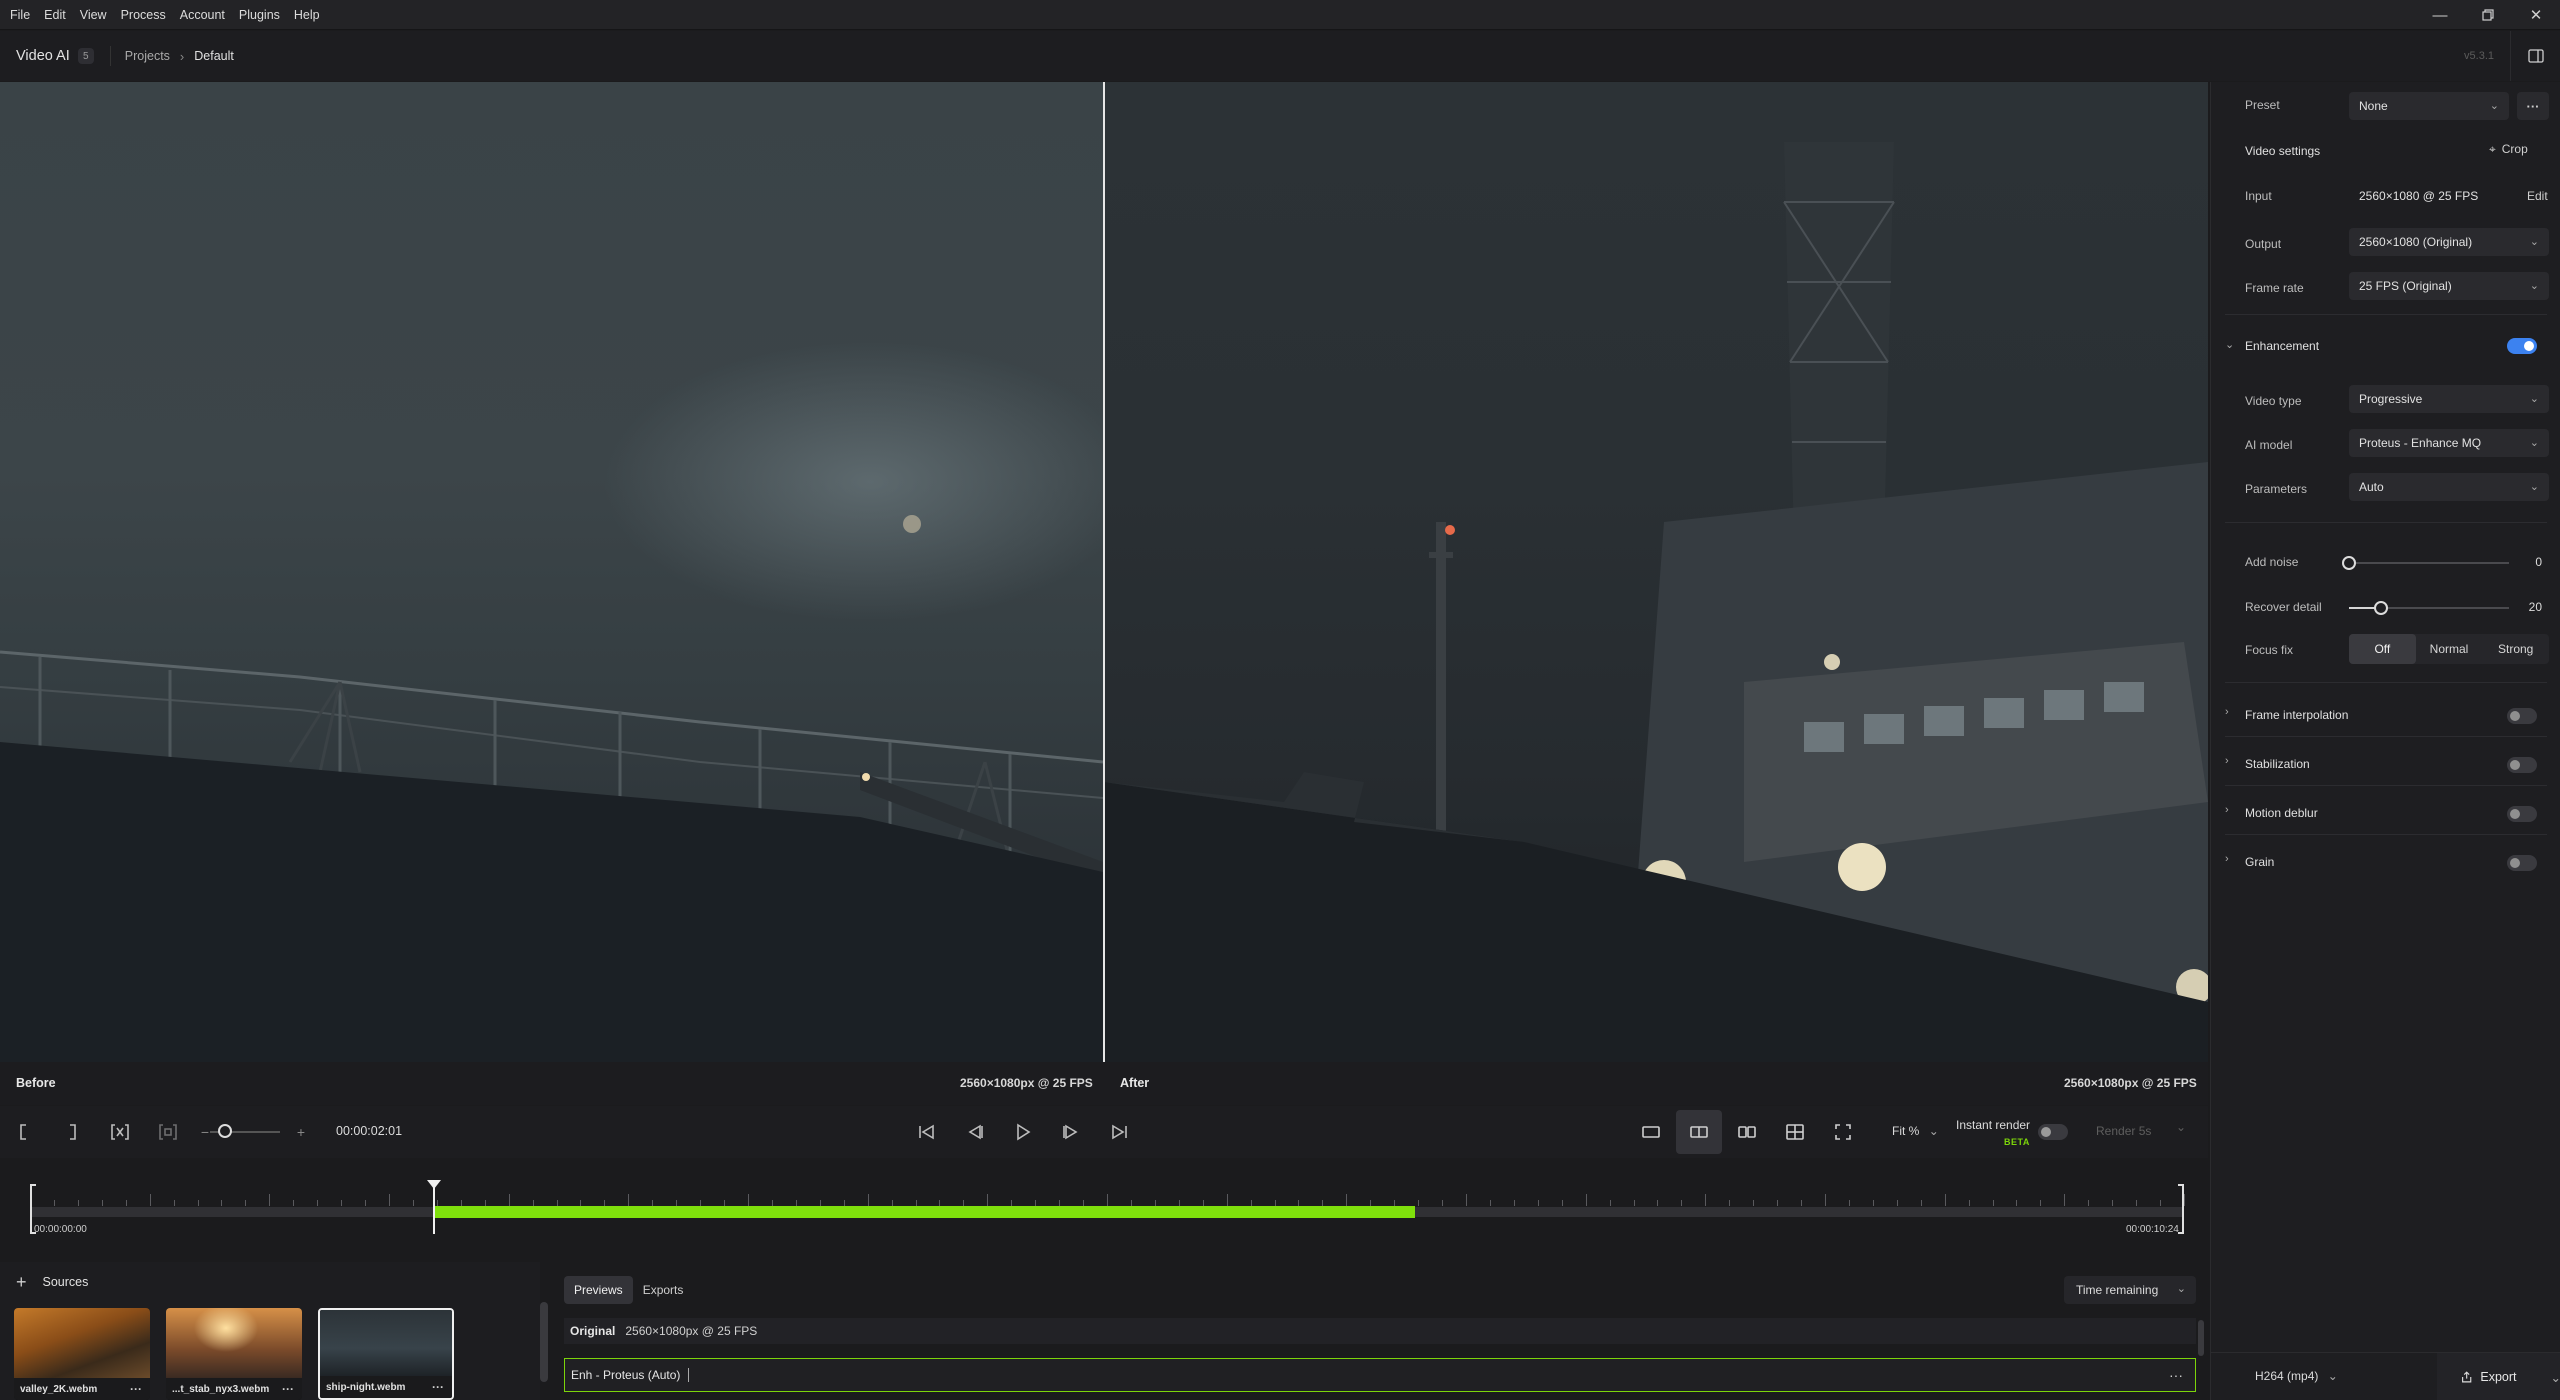  Describe the element at coordinates (663, 1290) in the screenshot. I see `tab-exports: Exports` at that location.